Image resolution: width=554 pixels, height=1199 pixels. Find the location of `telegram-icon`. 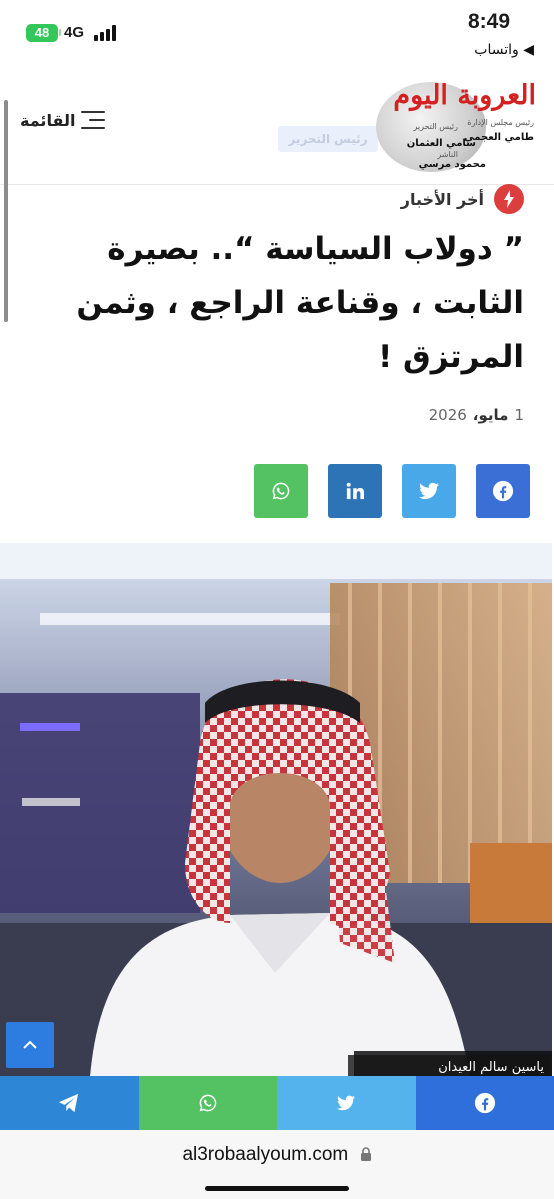

telegram-icon is located at coordinates (69, 1103).